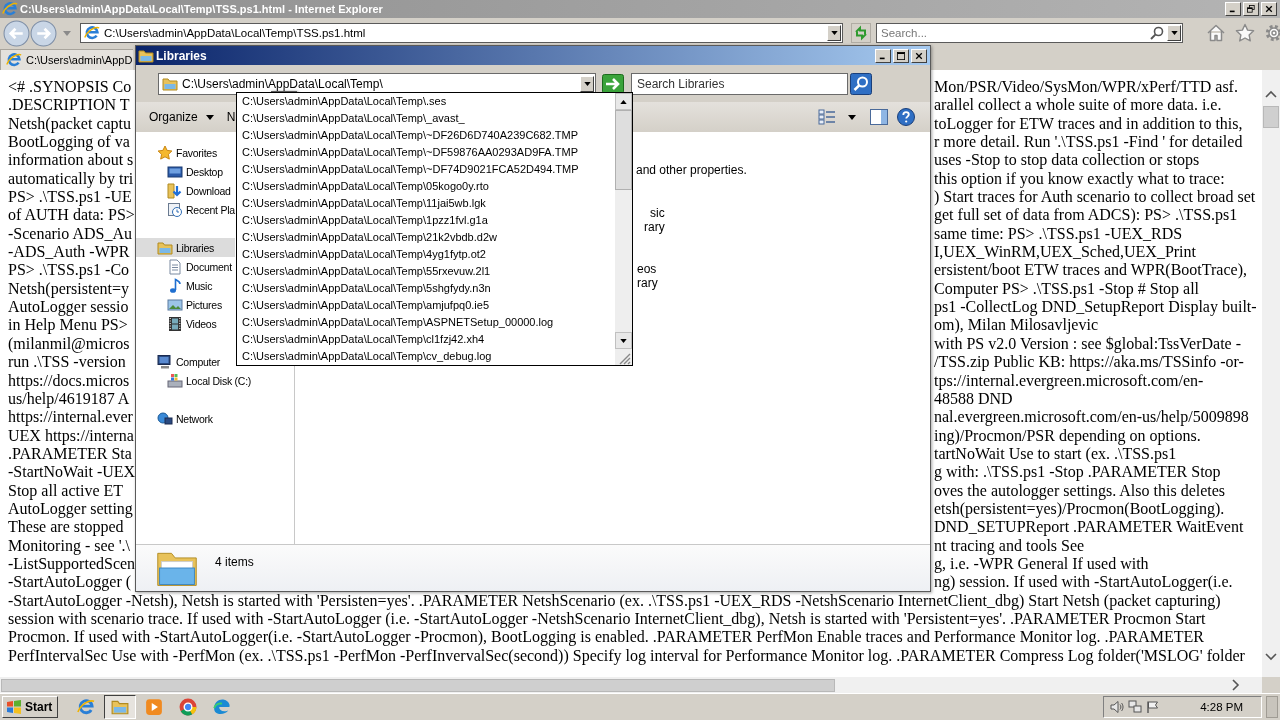  What do you see at coordinates (66, 490) in the screenshot?
I see `text-line: Stop all active ET` at bounding box center [66, 490].